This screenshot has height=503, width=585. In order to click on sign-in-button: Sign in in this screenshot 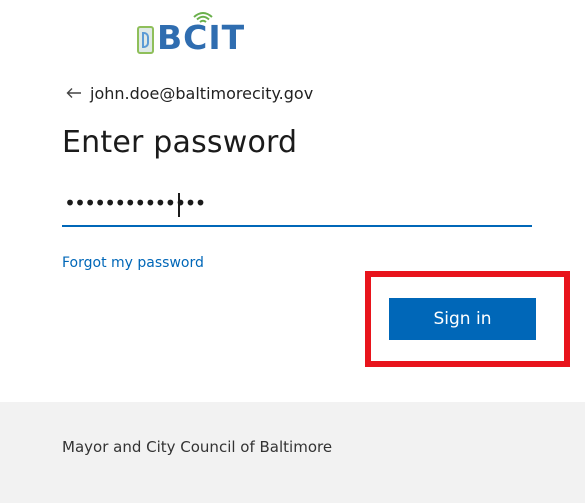, I will do `click(462, 319)`.